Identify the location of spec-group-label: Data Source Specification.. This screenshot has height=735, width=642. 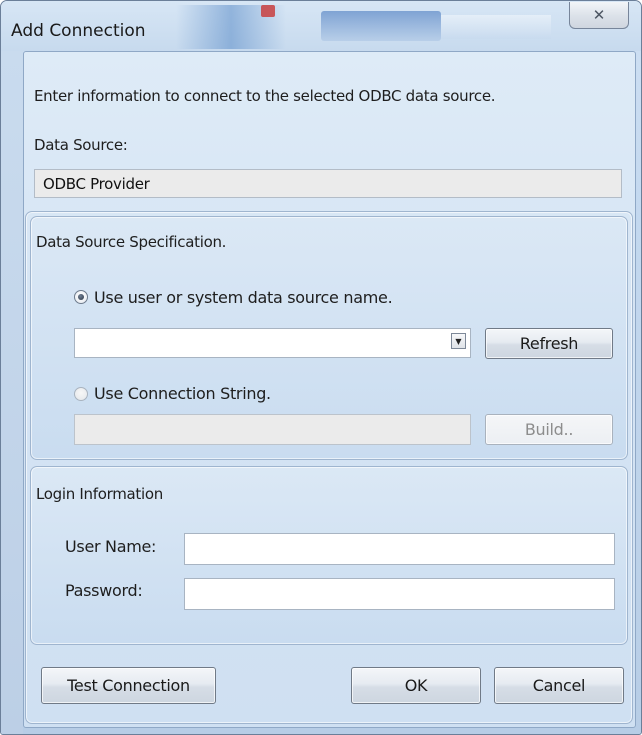
(131, 242).